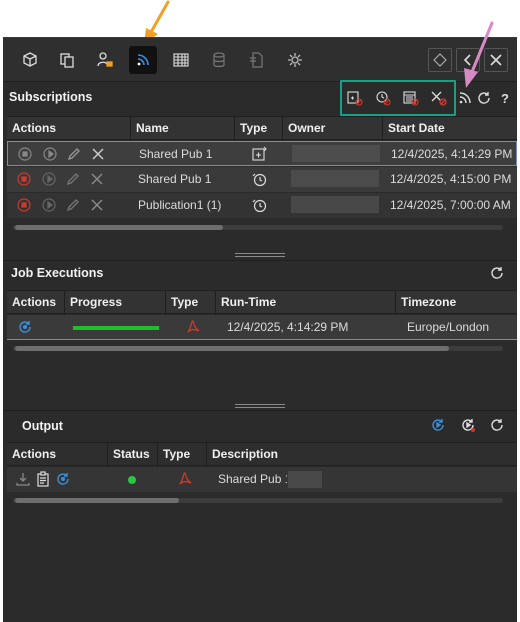 The width and height of the screenshot is (520, 622). I want to click on diamond-button, so click(440, 60).